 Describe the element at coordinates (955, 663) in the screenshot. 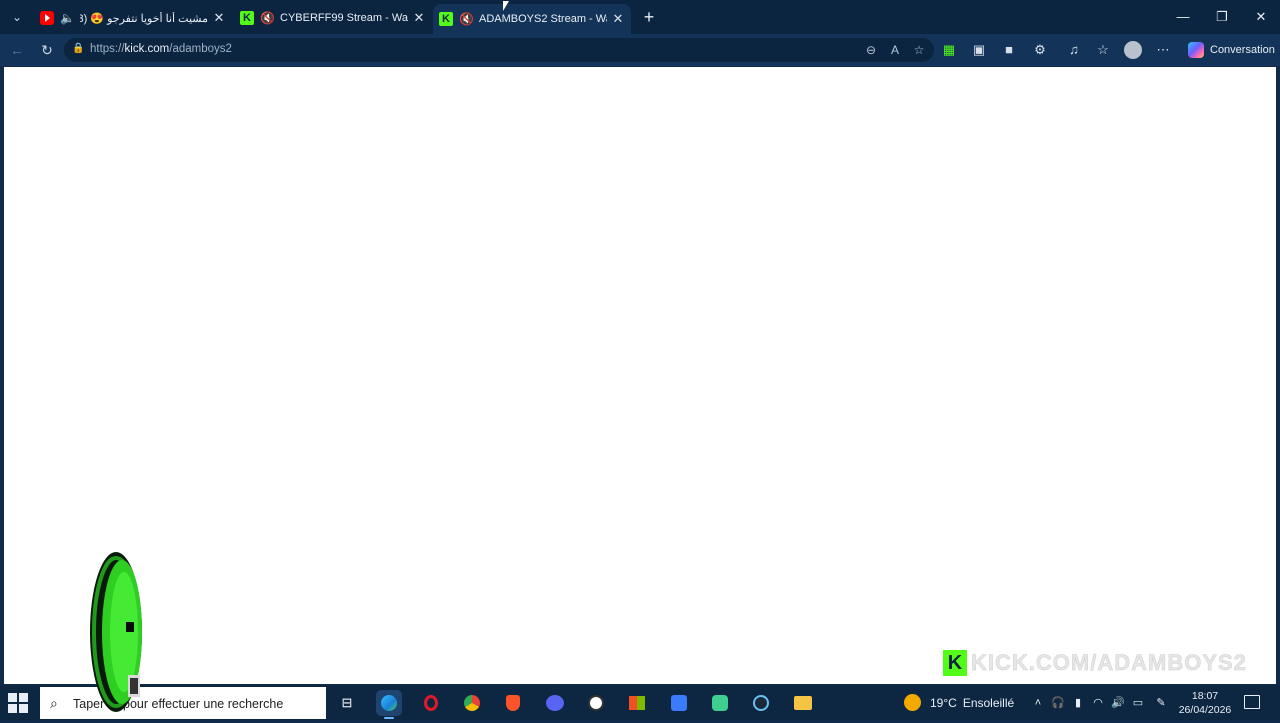

I see `kick-logo: K` at that location.